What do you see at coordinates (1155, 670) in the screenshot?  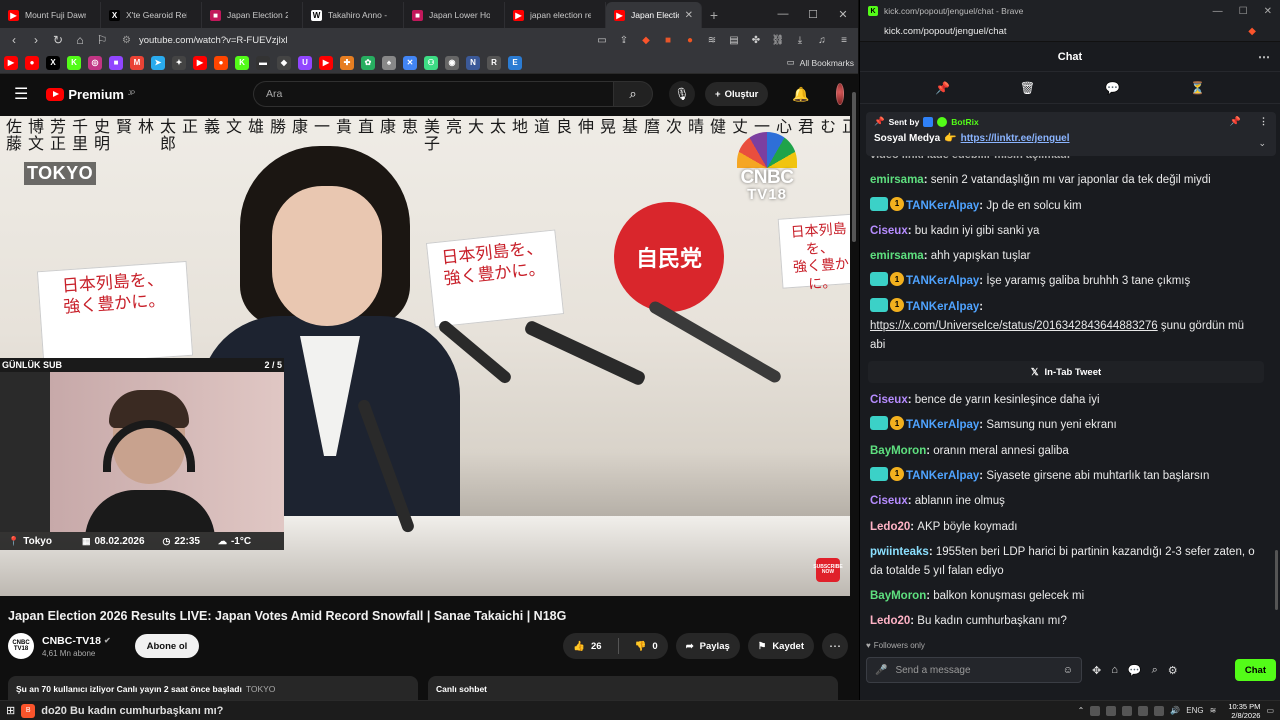 I see `search-icon: ⌕` at bounding box center [1155, 670].